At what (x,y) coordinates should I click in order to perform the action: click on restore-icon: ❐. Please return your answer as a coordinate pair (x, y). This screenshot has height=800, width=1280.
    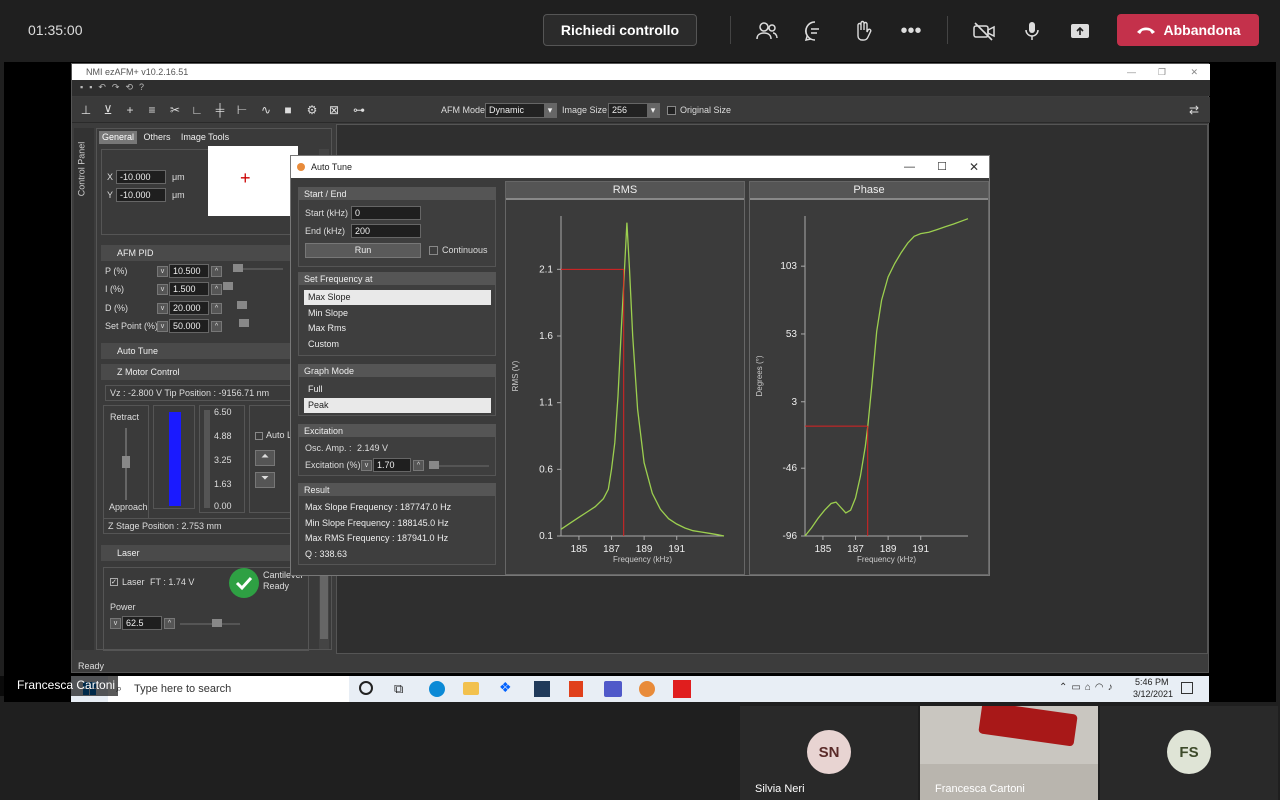
    Looking at the image, I should click on (1162, 72).